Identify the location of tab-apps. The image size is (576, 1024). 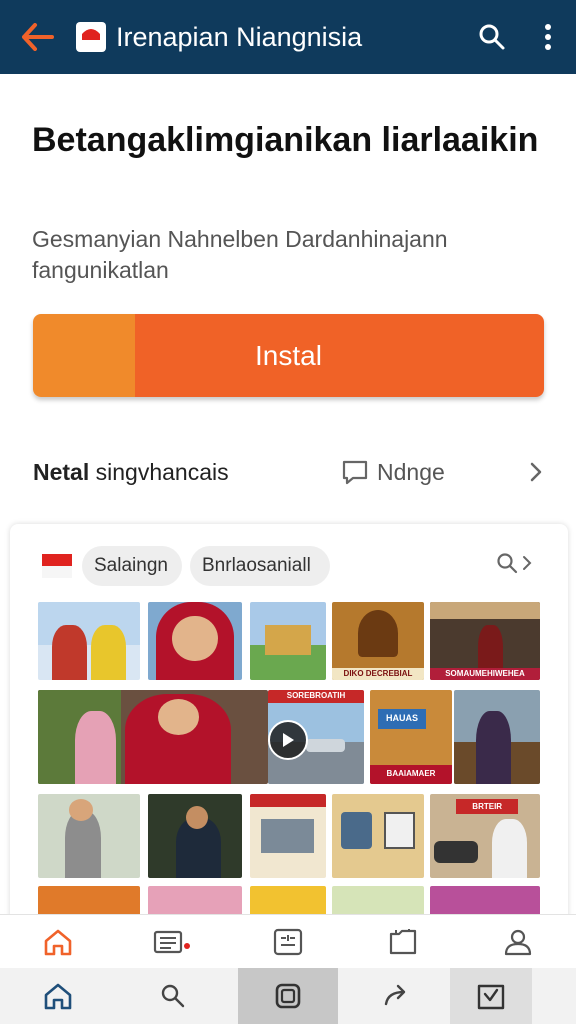
(287, 942).